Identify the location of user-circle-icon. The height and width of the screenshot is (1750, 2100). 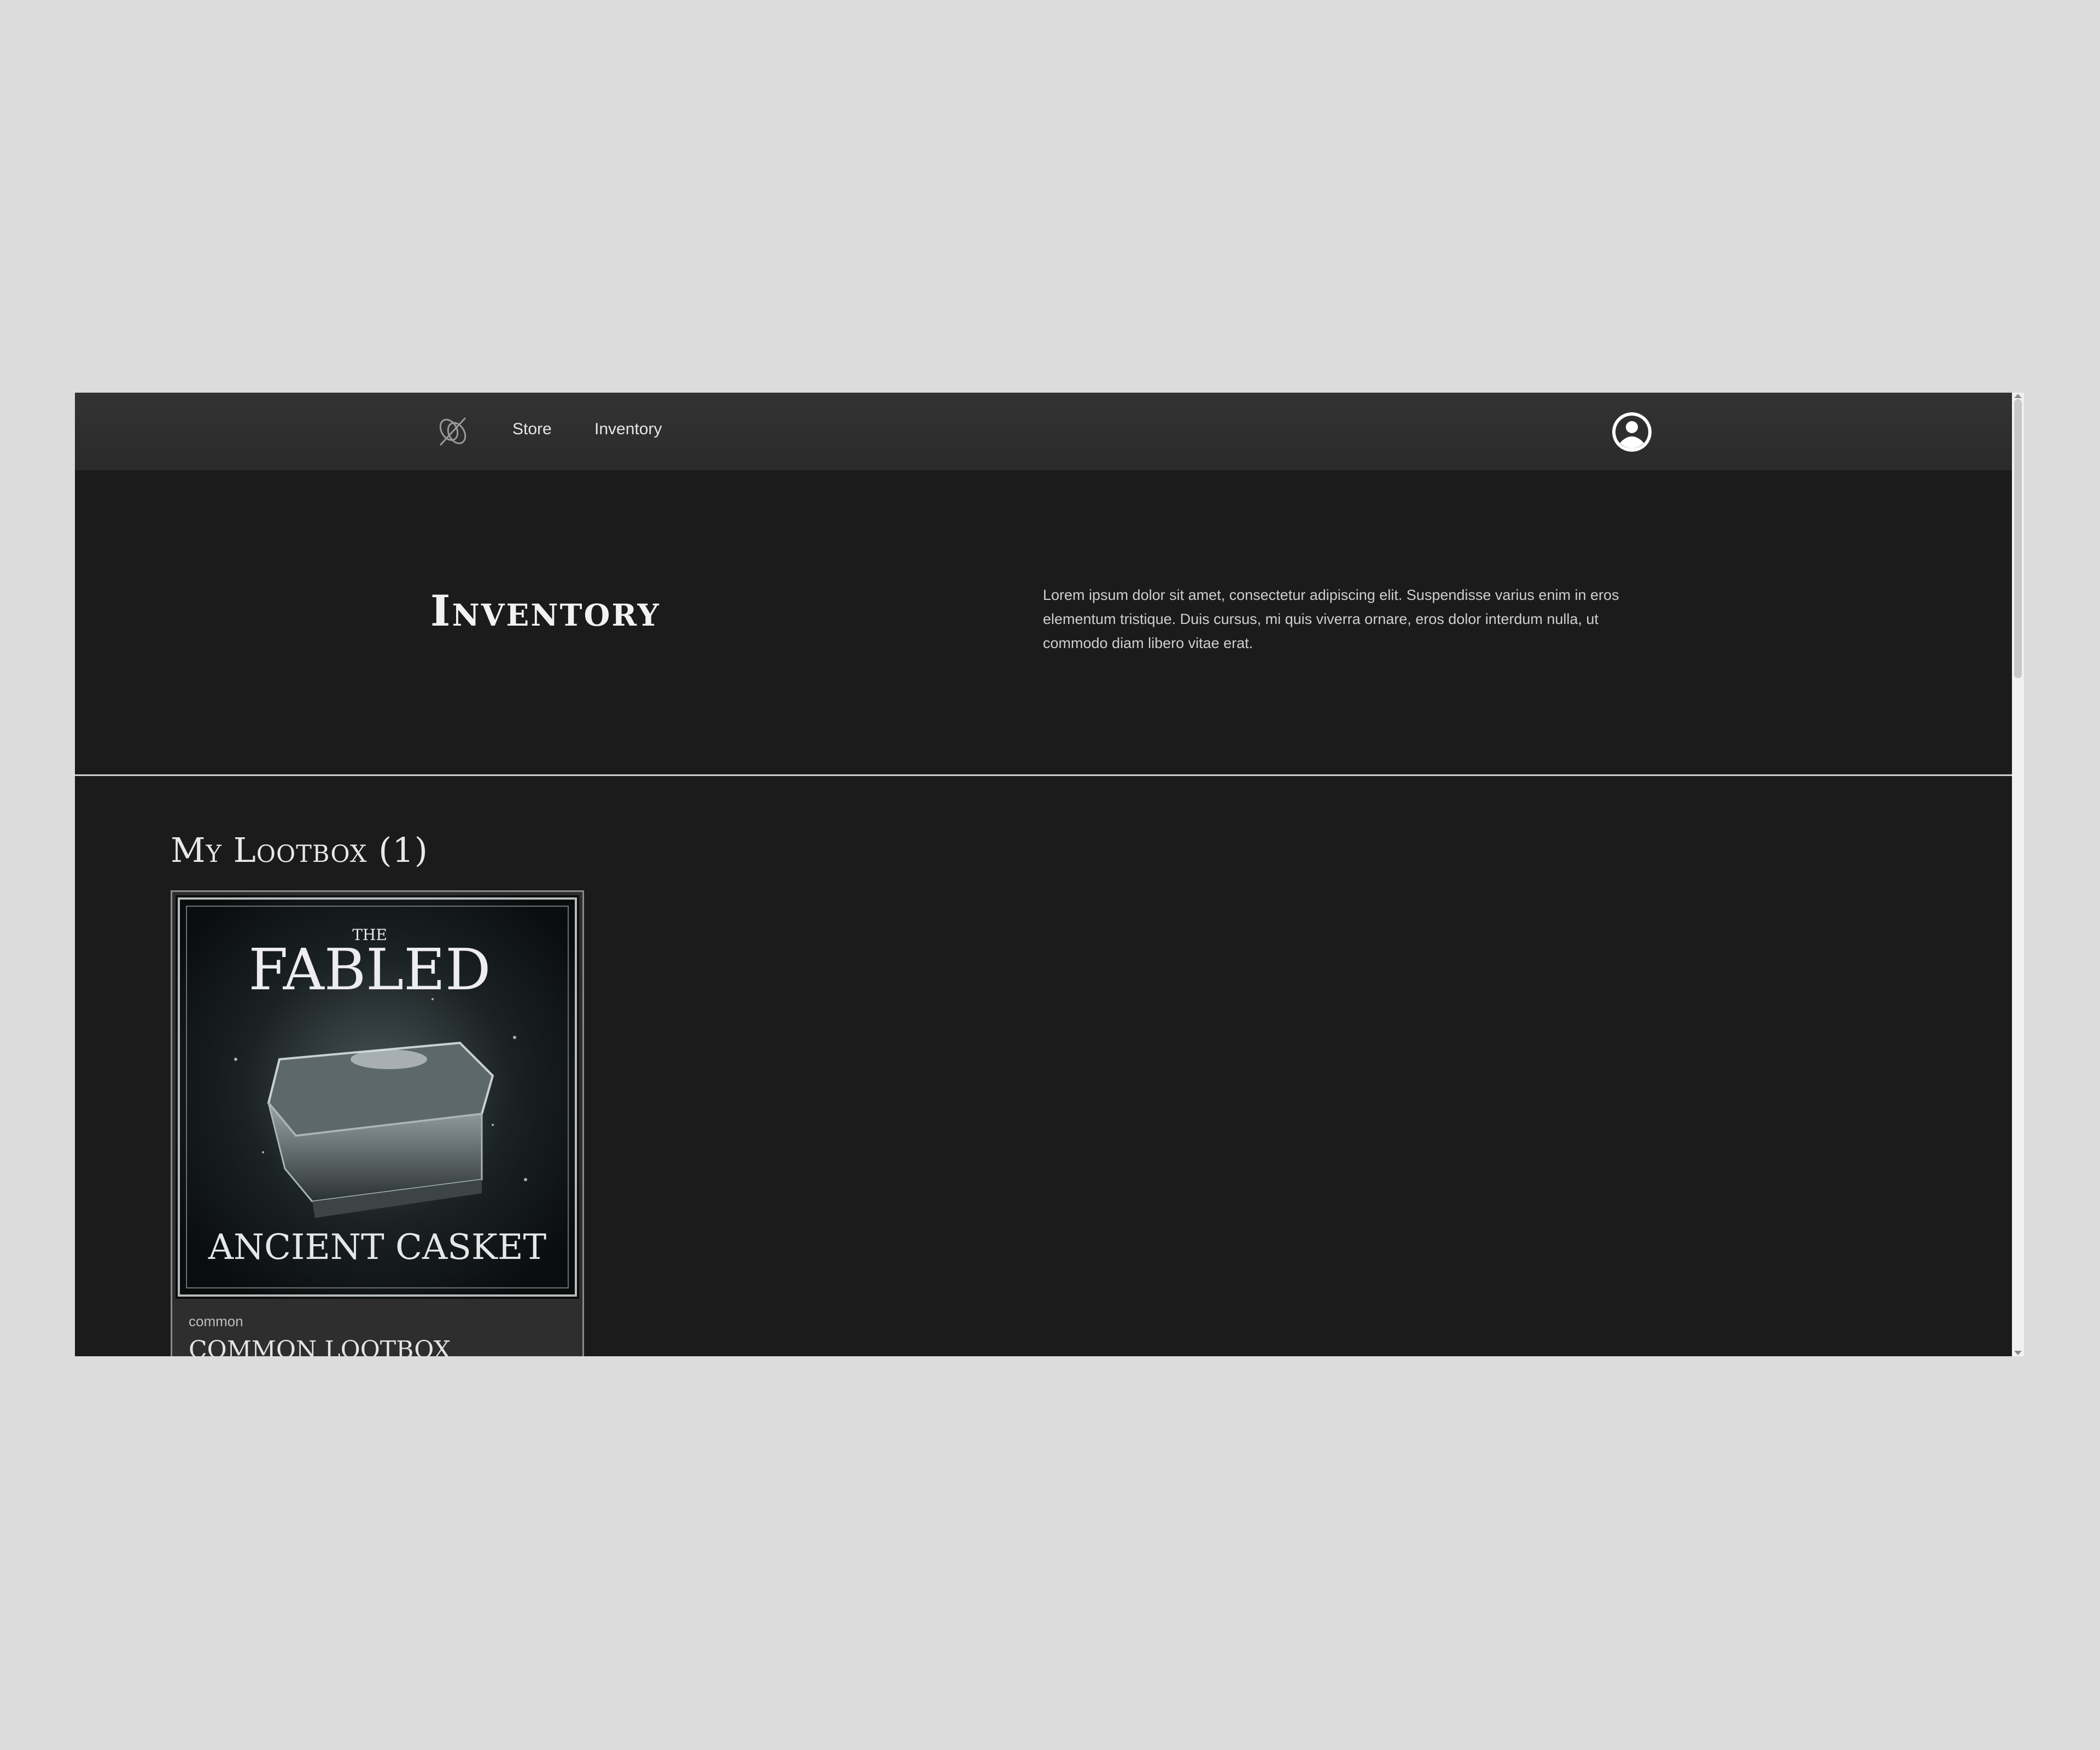
(1632, 432).